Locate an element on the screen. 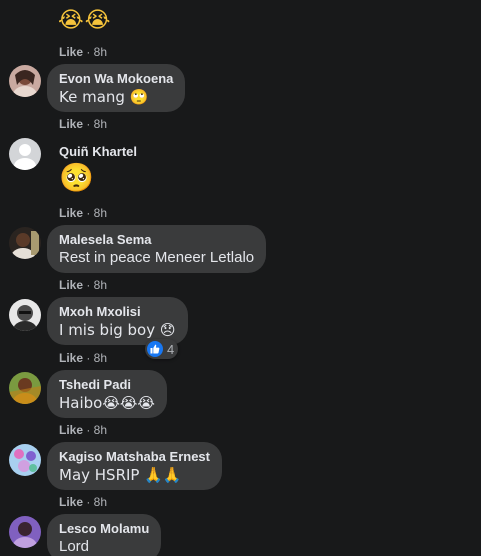 The image size is (481, 556). previous-comment-emoji: 😭😭 is located at coordinates (85, 20).